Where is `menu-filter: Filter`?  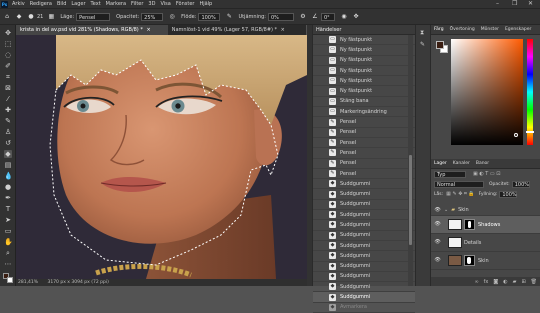 menu-filter: Filter is located at coordinates (137, 4).